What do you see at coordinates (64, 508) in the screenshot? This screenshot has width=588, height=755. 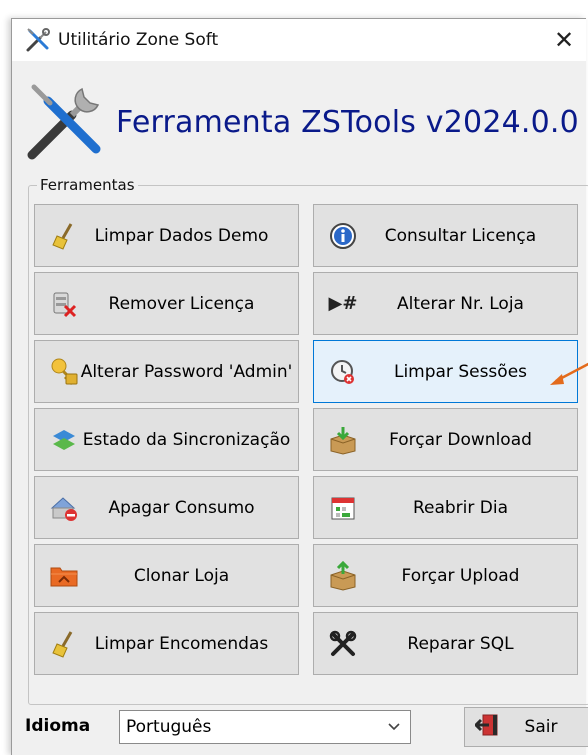 I see `delete-consumption-icon` at bounding box center [64, 508].